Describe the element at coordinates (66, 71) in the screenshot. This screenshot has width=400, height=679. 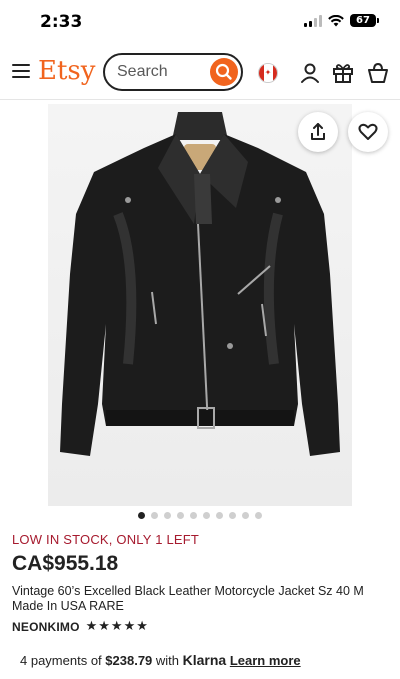
I see `etsy-logo: Etsy` at that location.